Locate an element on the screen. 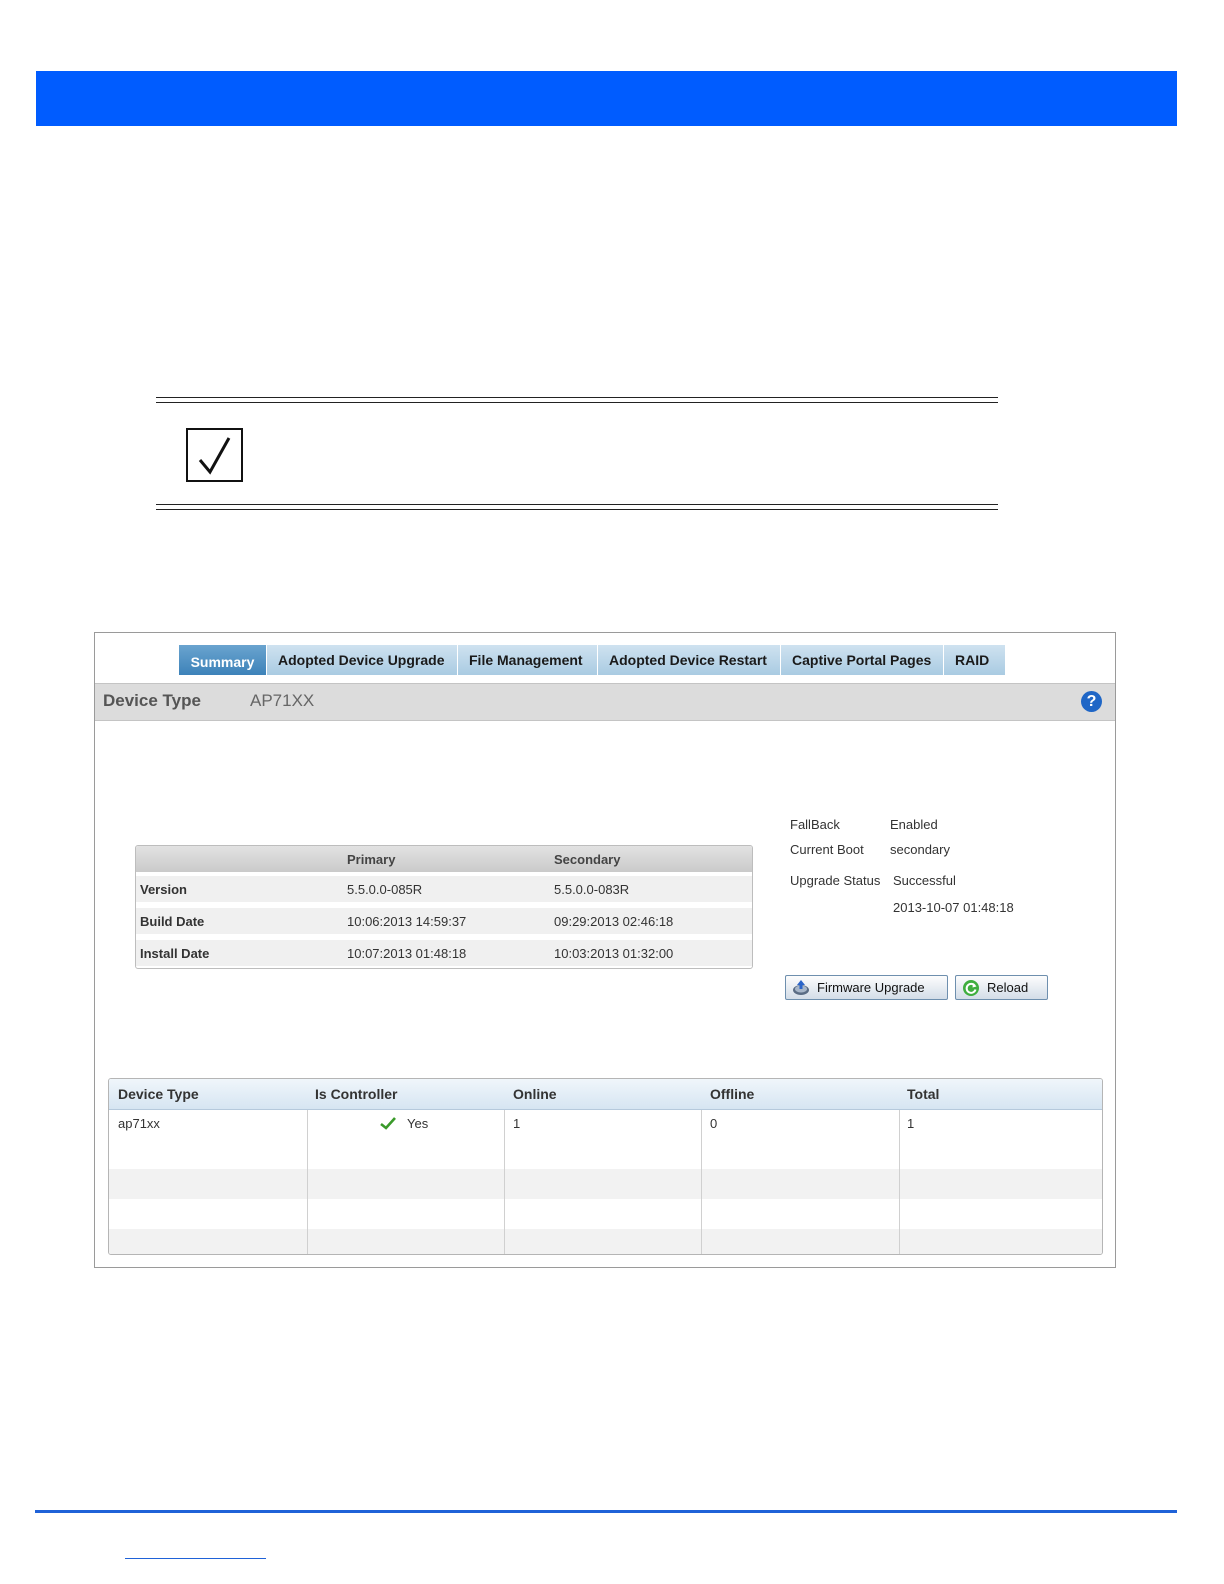  firmware-upgrade-button: Firmware Upgrade is located at coordinates (866, 987).